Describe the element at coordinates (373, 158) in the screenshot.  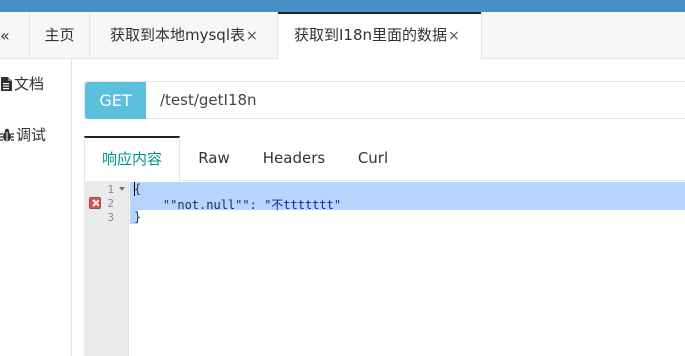
I see `tab-curl: Curl` at that location.